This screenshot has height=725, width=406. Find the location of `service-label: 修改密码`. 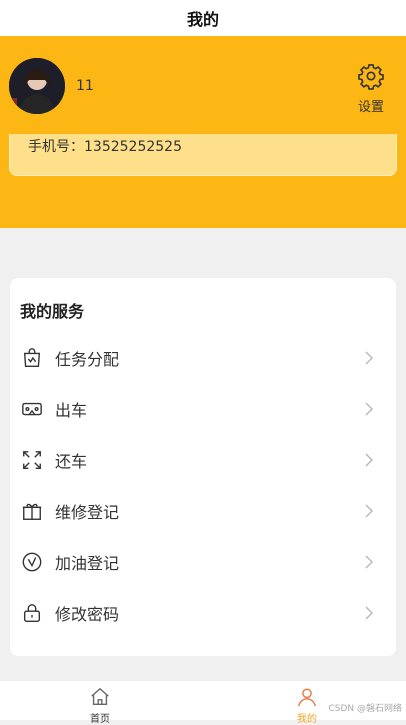

service-label: 修改密码 is located at coordinates (87, 614).